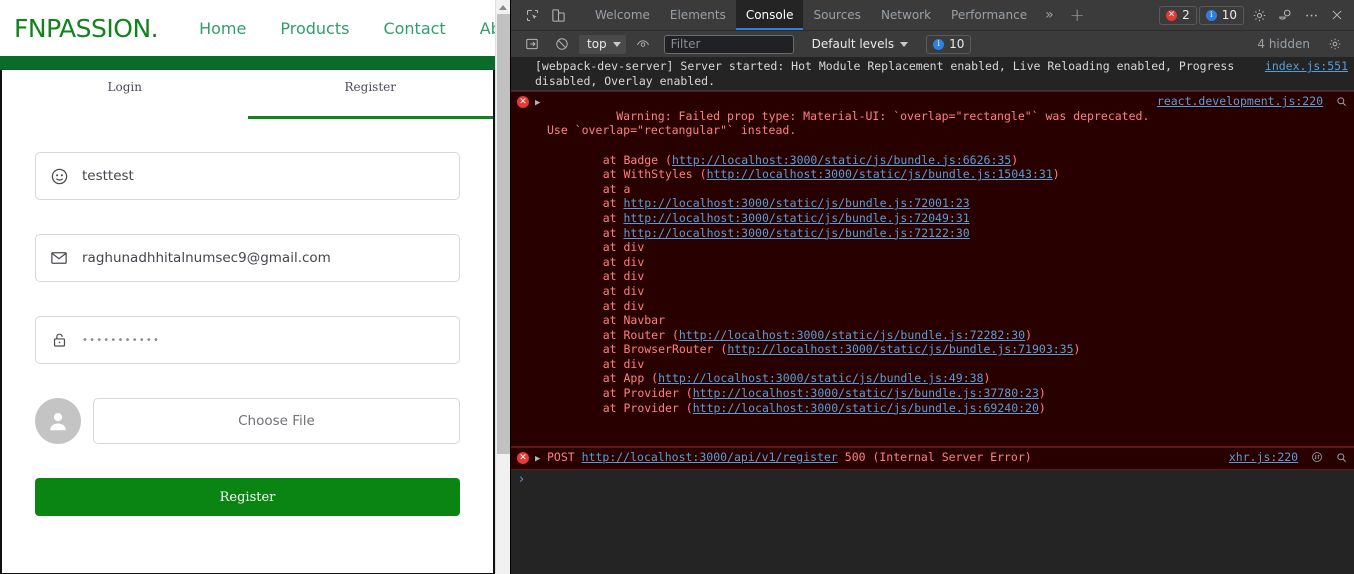 The image size is (1354, 574). What do you see at coordinates (938, 457) in the screenshot?
I see `network-error-status: 500 (Internal Server Error)` at bounding box center [938, 457].